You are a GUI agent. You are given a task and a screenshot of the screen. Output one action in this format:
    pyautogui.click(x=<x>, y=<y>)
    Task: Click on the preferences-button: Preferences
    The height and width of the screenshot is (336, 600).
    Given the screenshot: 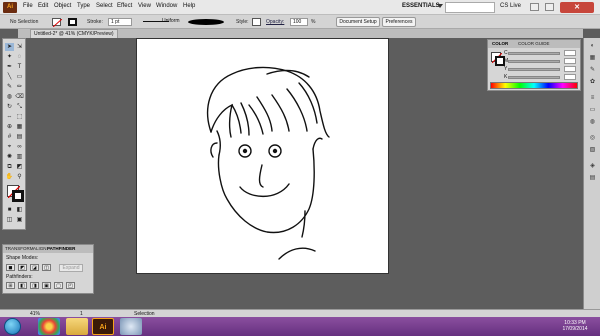 What is the action you would take?
    pyautogui.click(x=399, y=22)
    